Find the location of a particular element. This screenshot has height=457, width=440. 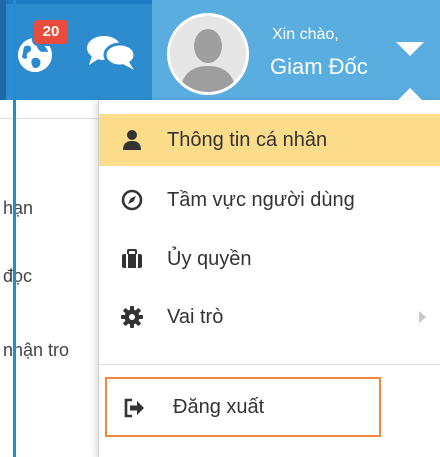

chevron-right-icon is located at coordinates (422, 317).